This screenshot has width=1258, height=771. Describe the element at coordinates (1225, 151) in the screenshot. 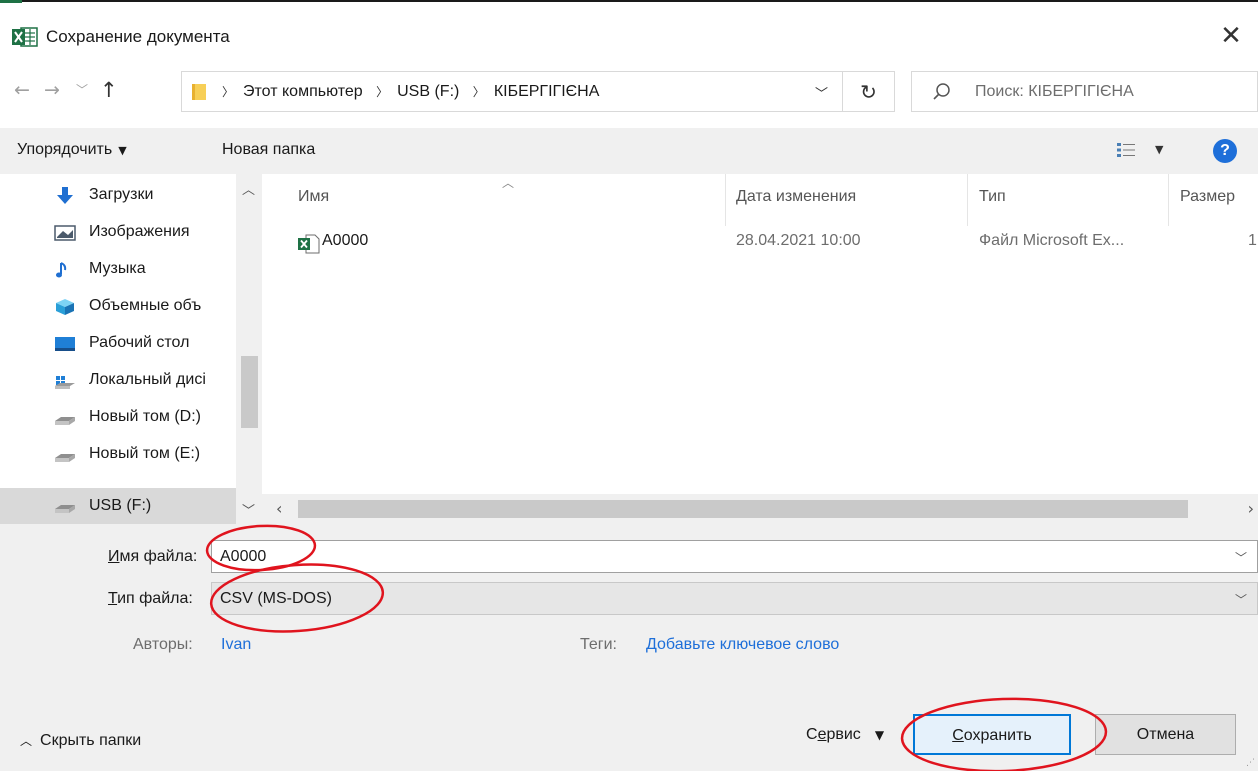

I see `help-icon: ?` at that location.